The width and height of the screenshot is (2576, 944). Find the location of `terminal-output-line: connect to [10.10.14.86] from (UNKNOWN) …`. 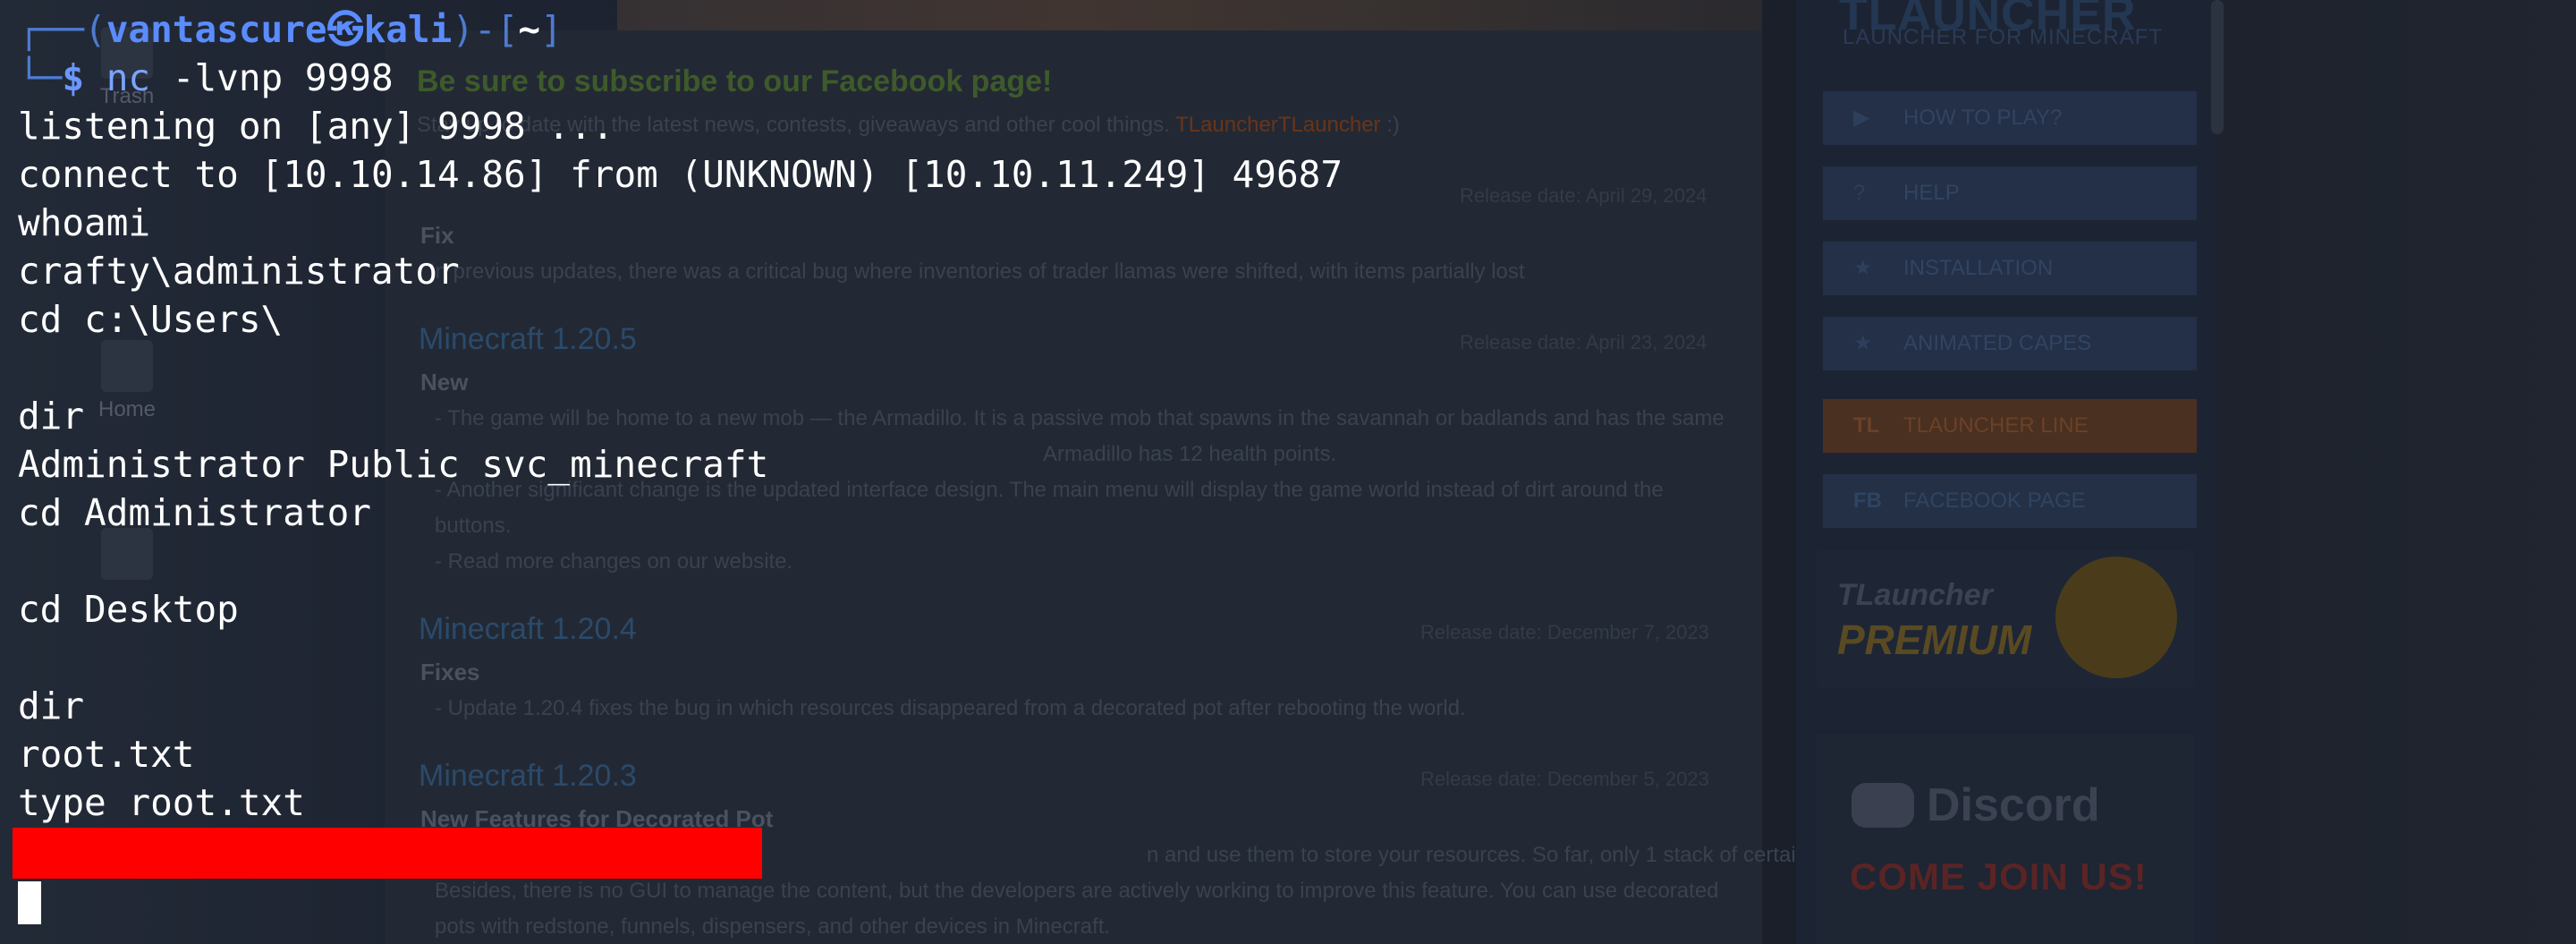

terminal-output-line: connect to [10.10.14.86] from (UNKNOWN) … is located at coordinates (680, 175).